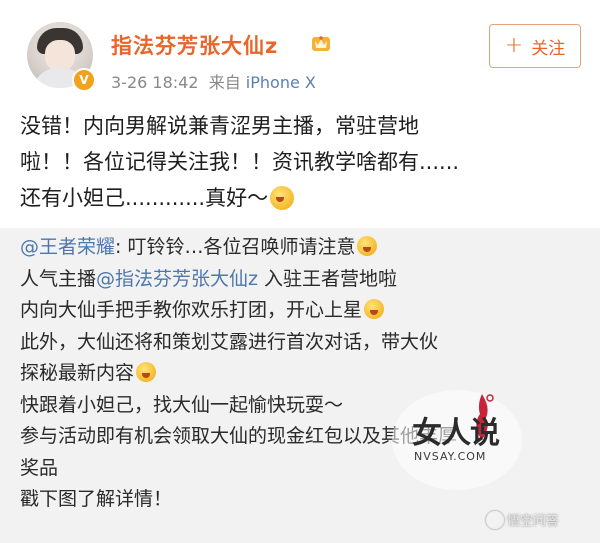 The image size is (600, 543). I want to click on repost-line: @王者荣耀: 叮铃铃…各位召唤师请注意, so click(305, 248).